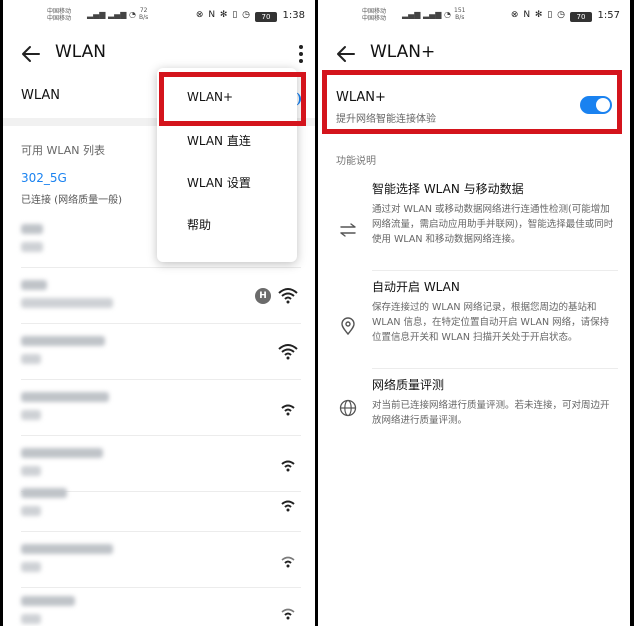 The height and width of the screenshot is (626, 634). I want to click on list-item: H, so click(159, 296).